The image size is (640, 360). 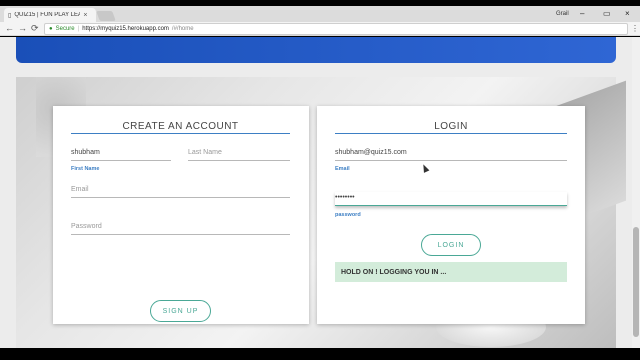 What do you see at coordinates (51, 29) in the screenshot?
I see `lock-icon: ●` at bounding box center [51, 29].